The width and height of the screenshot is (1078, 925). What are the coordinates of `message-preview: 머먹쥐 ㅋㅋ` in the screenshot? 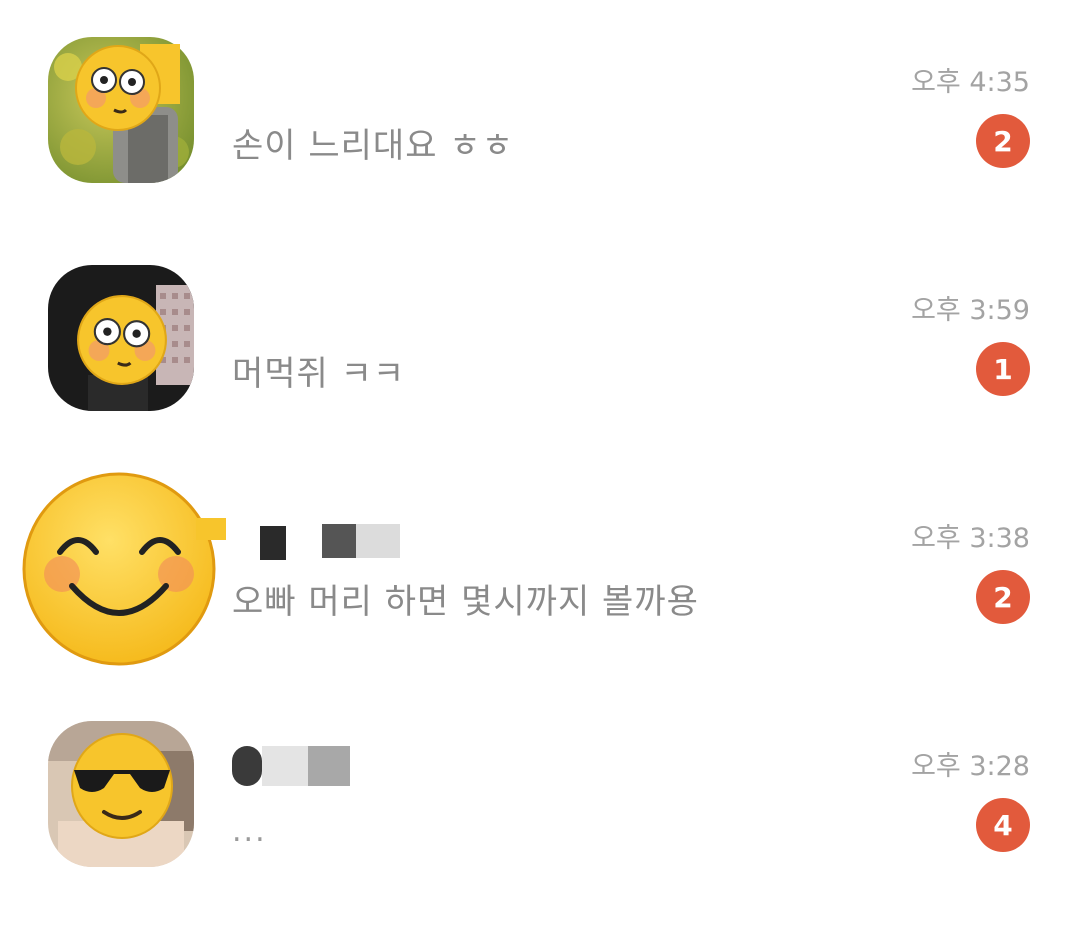 It's located at (319, 374).